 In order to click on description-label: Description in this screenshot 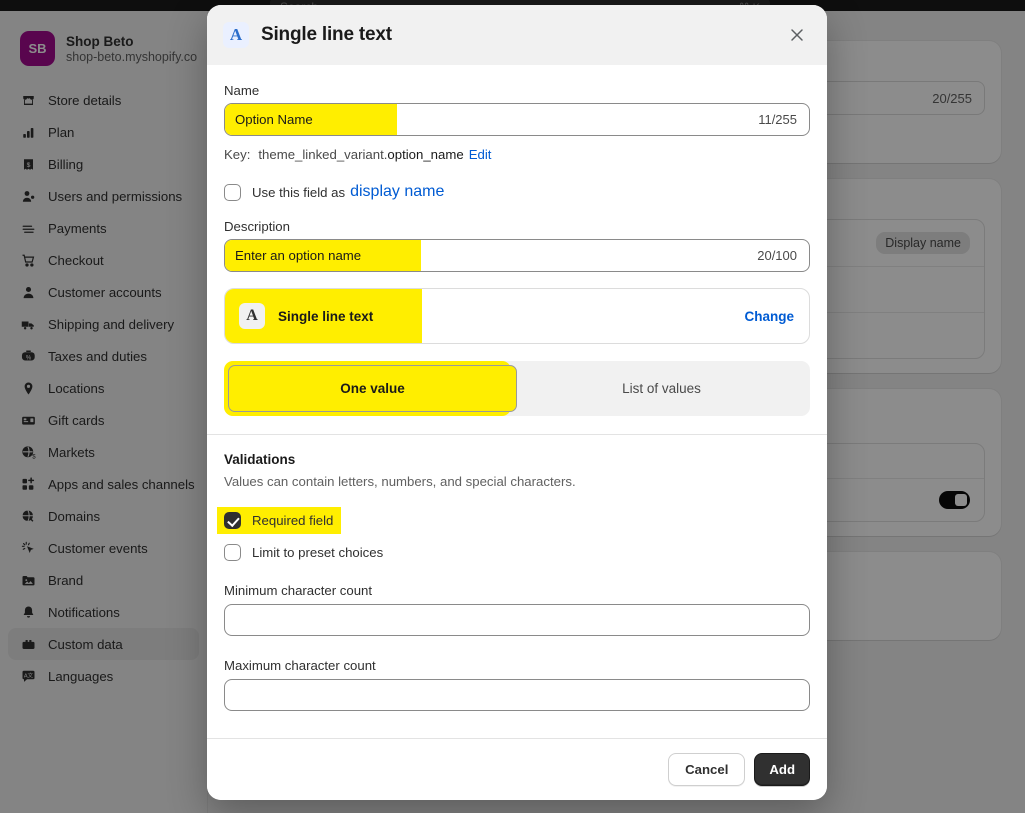, I will do `click(257, 226)`.